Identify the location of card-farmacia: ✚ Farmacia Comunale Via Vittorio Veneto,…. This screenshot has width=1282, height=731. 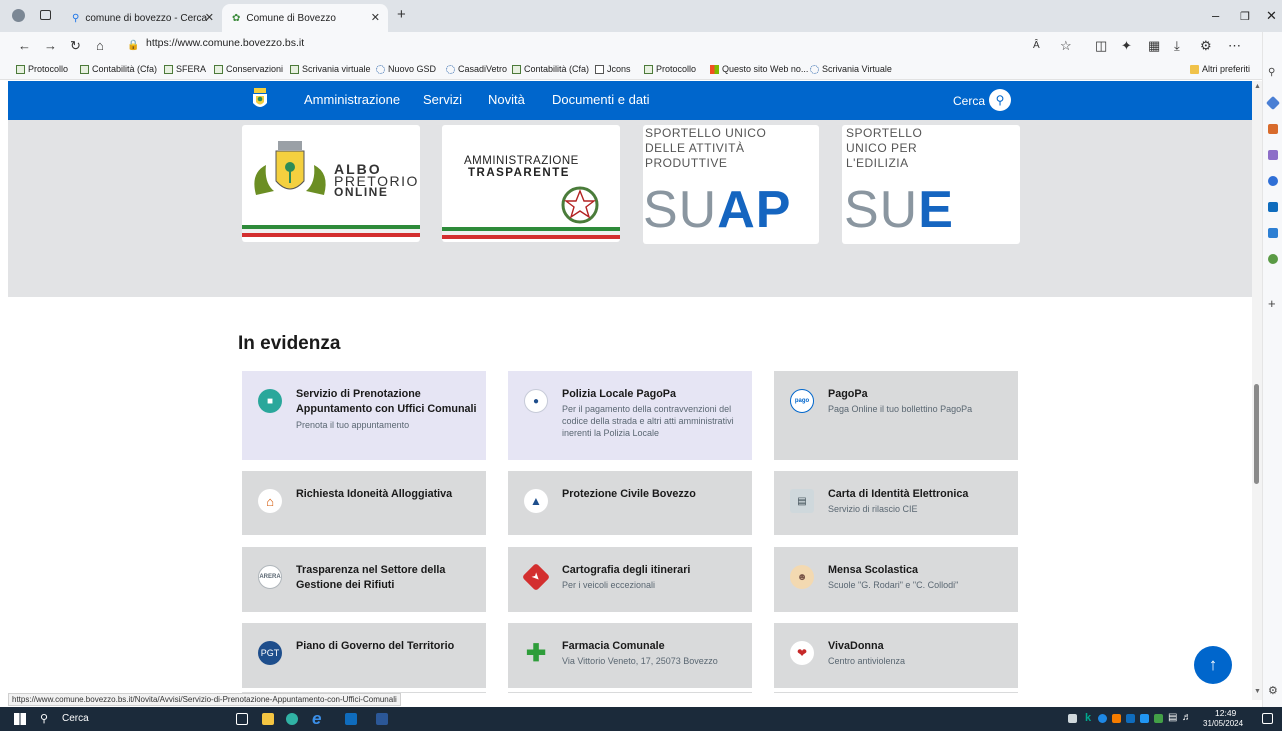
(630, 655).